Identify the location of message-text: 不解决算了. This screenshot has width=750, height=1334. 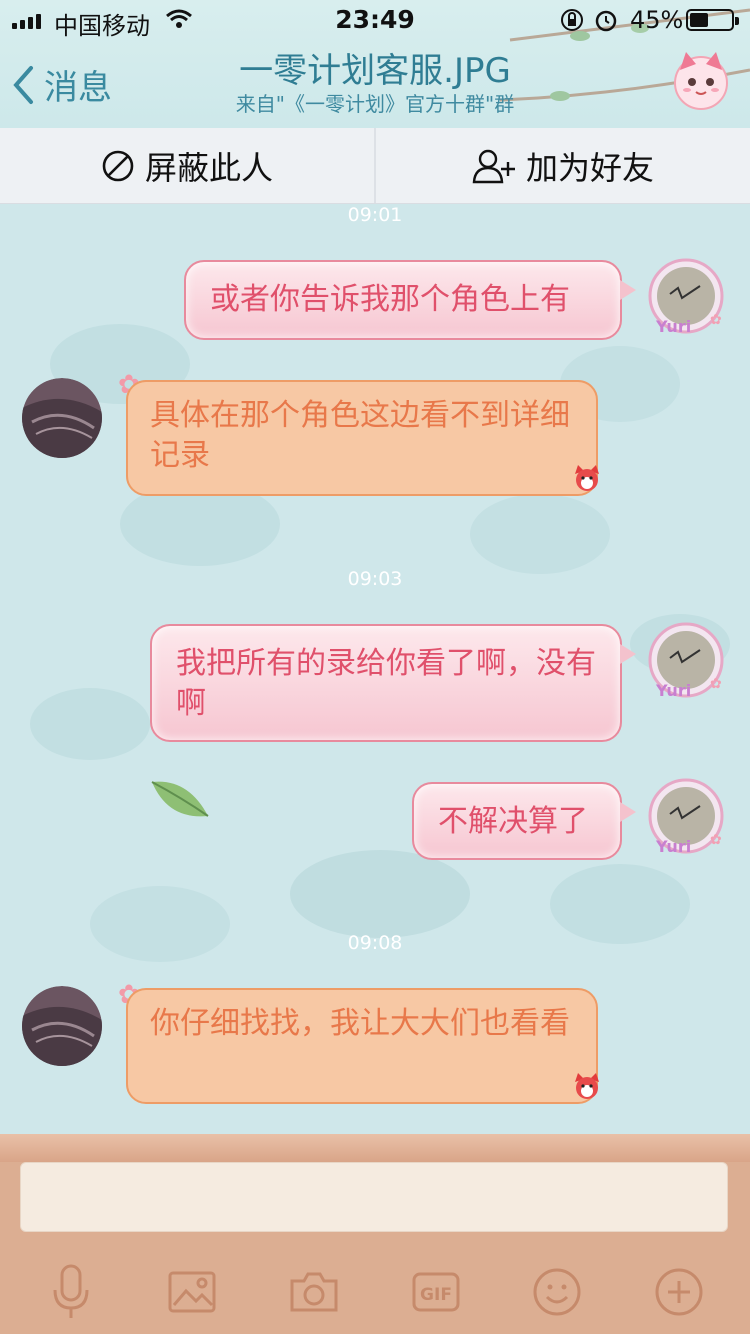
(513, 821).